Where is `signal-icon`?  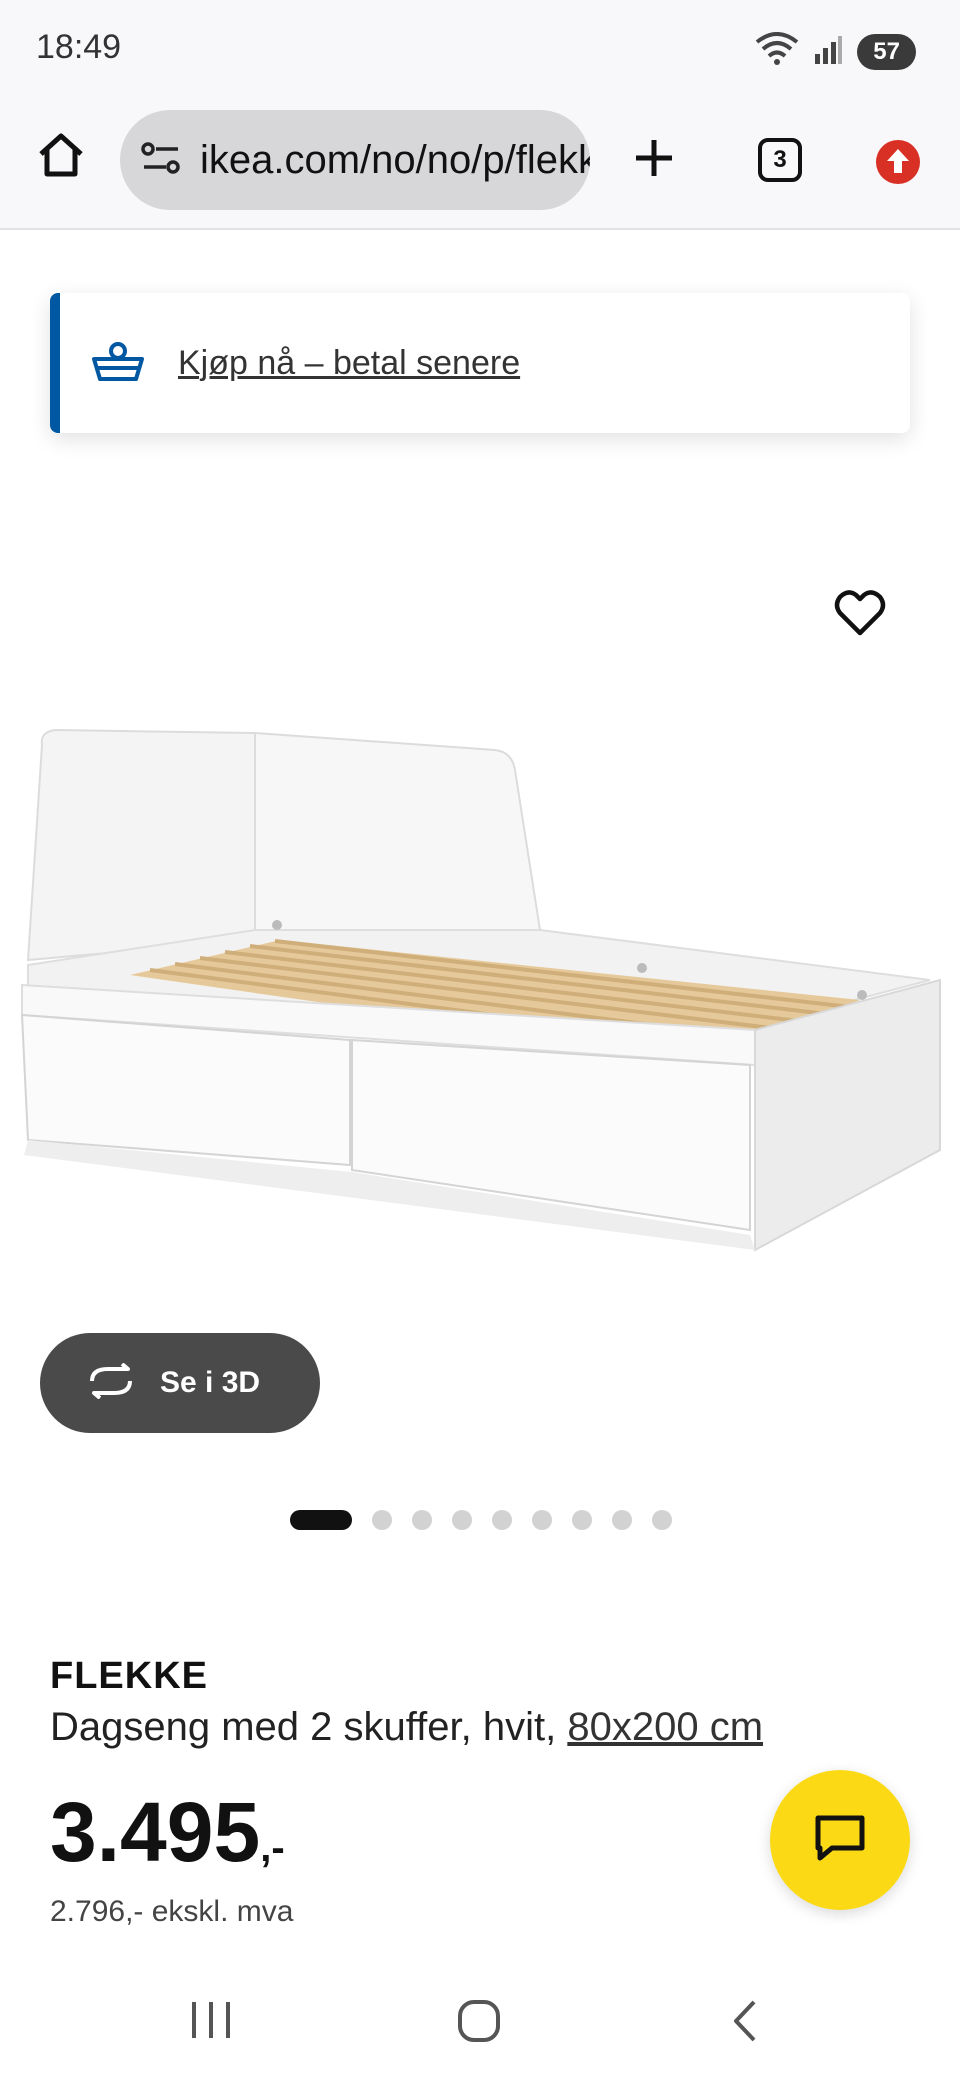
signal-icon is located at coordinates (828, 51).